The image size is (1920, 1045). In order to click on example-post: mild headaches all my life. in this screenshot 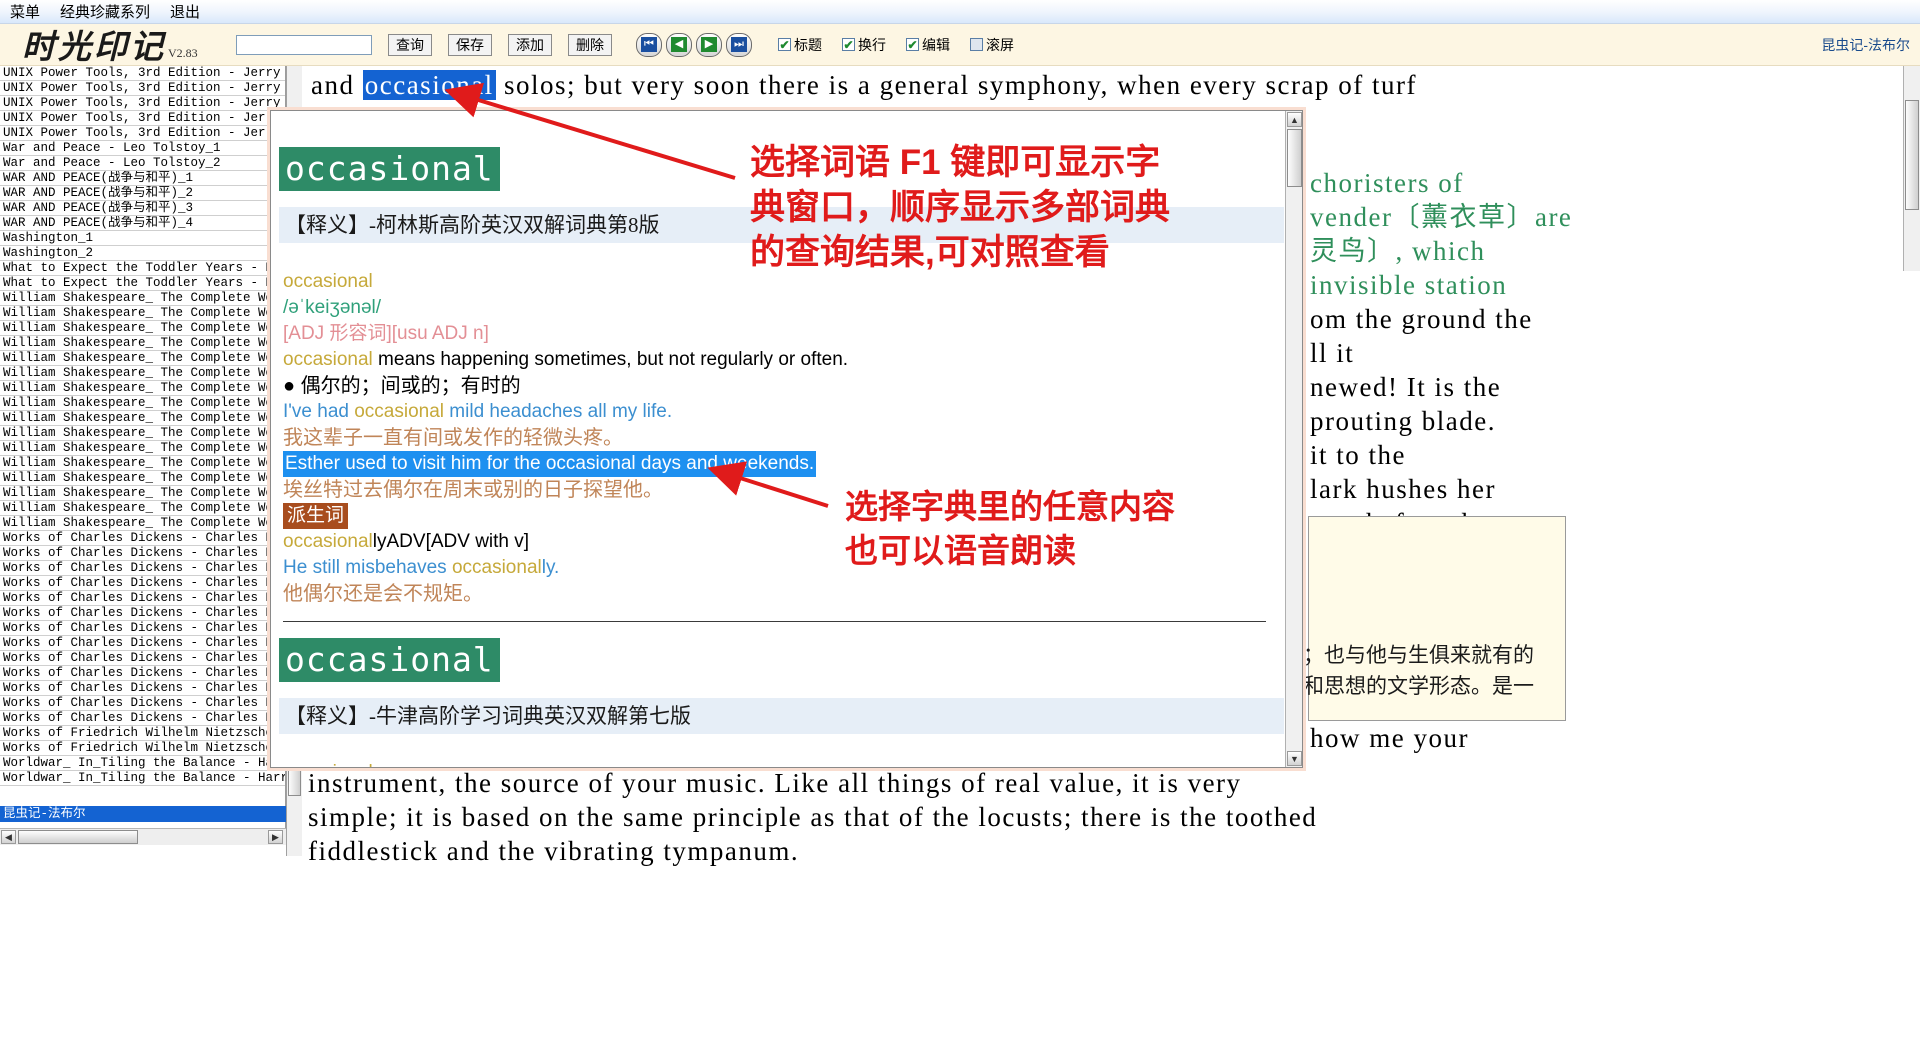, I will do `click(558, 411)`.